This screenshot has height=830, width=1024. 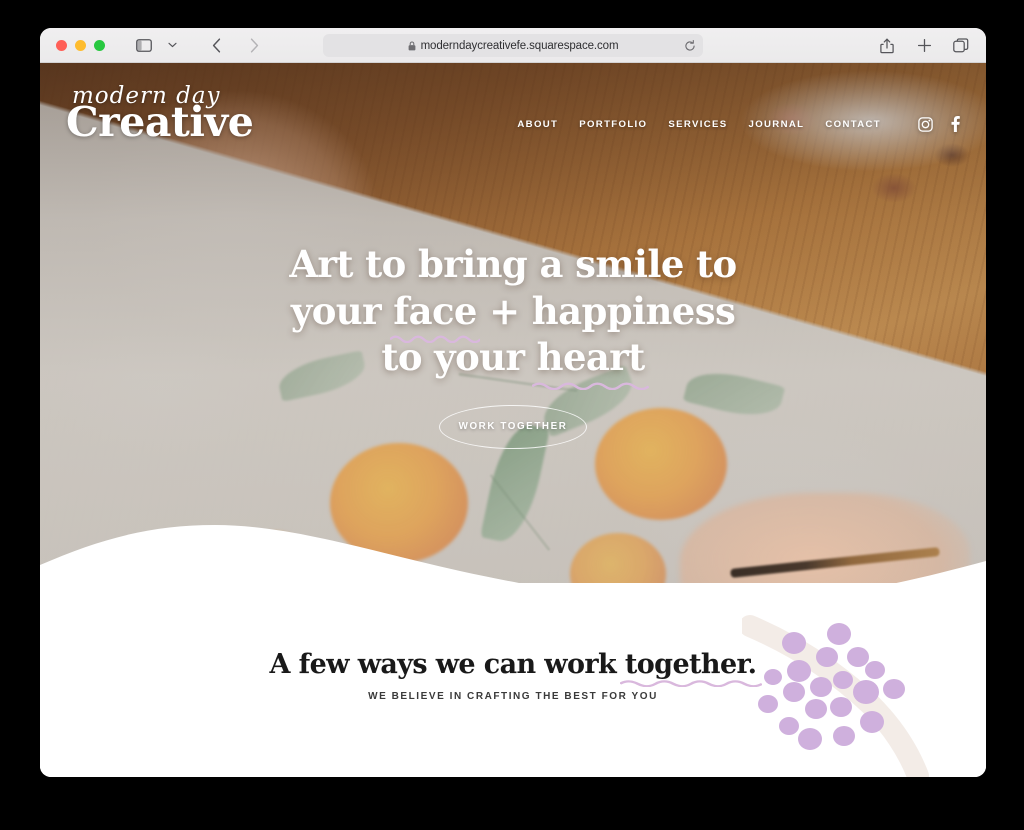 What do you see at coordinates (172, 45) in the screenshot?
I see `chevron-down-icon` at bounding box center [172, 45].